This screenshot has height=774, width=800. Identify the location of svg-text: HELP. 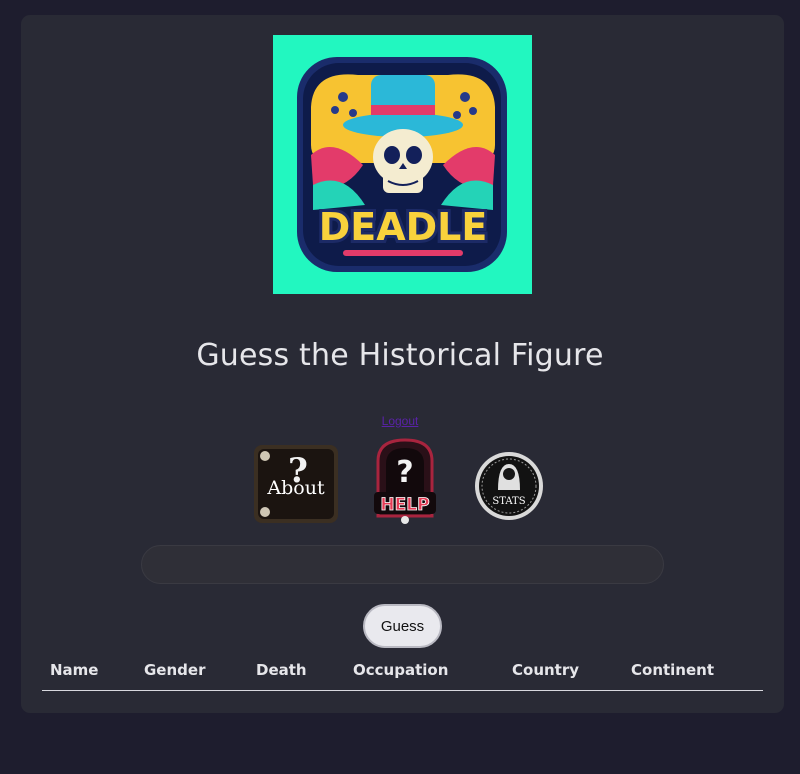
(404, 505).